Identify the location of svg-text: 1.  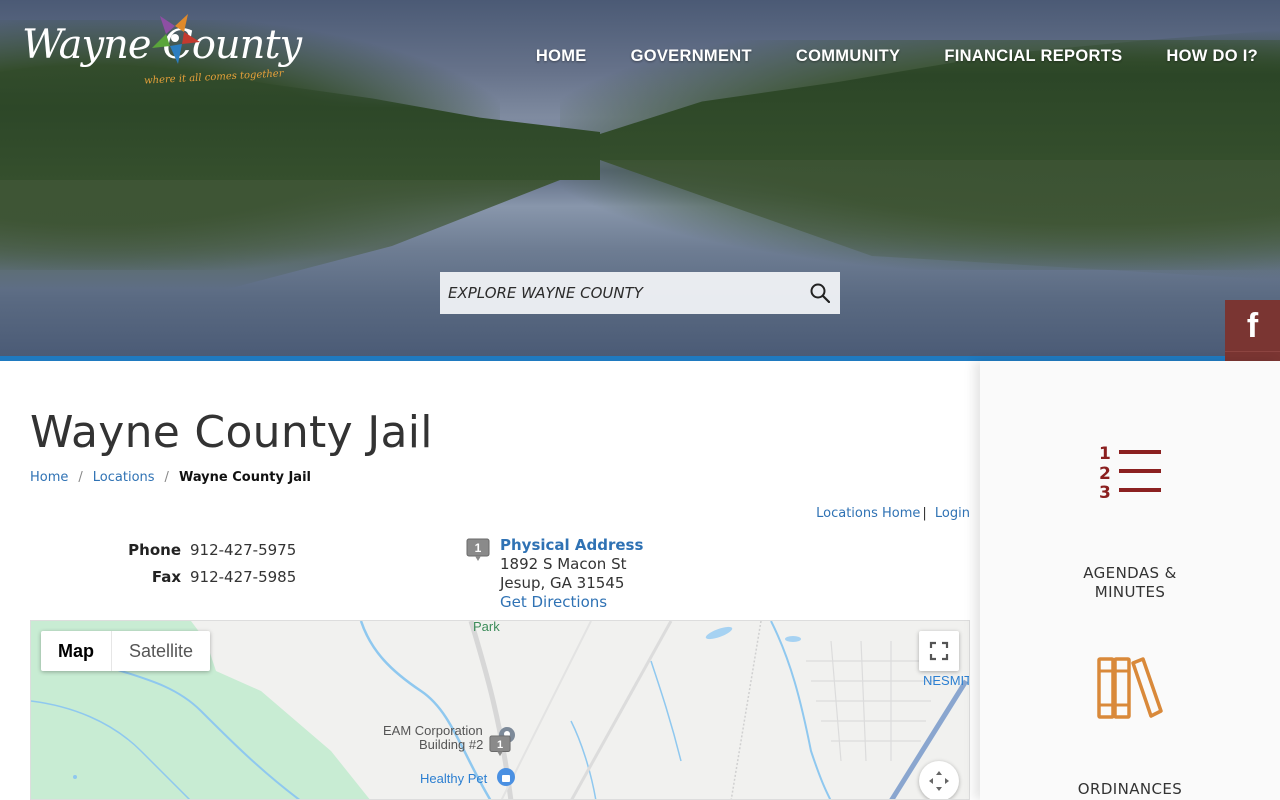
(1105, 454).